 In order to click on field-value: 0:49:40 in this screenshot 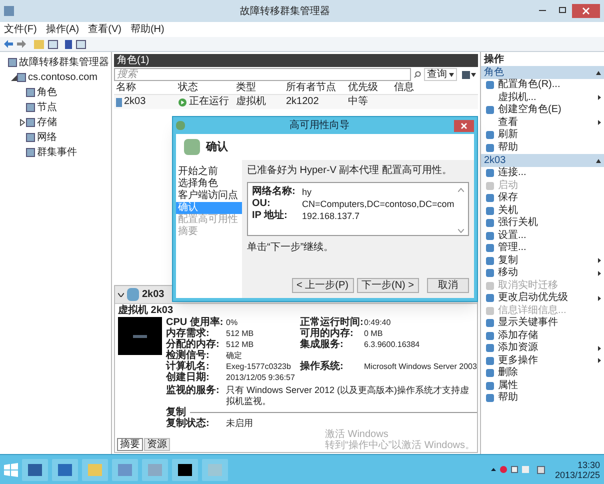, I will do `click(378, 322)`.